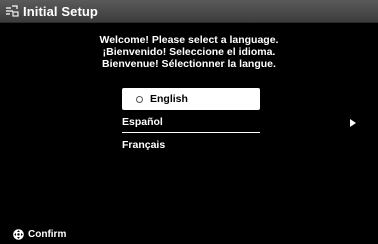  Describe the element at coordinates (18, 234) in the screenshot. I see `dpad-center-icon` at that location.